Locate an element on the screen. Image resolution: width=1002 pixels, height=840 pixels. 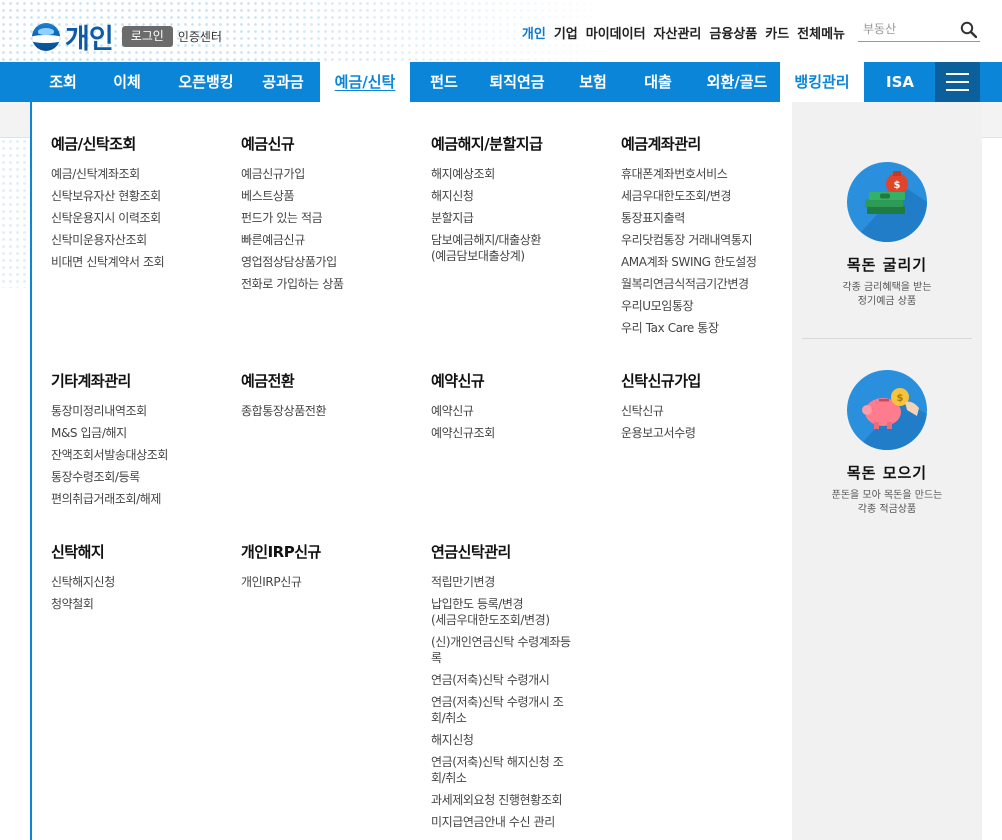
menu-link: 우리U모임통장 is located at coordinates (706, 309).